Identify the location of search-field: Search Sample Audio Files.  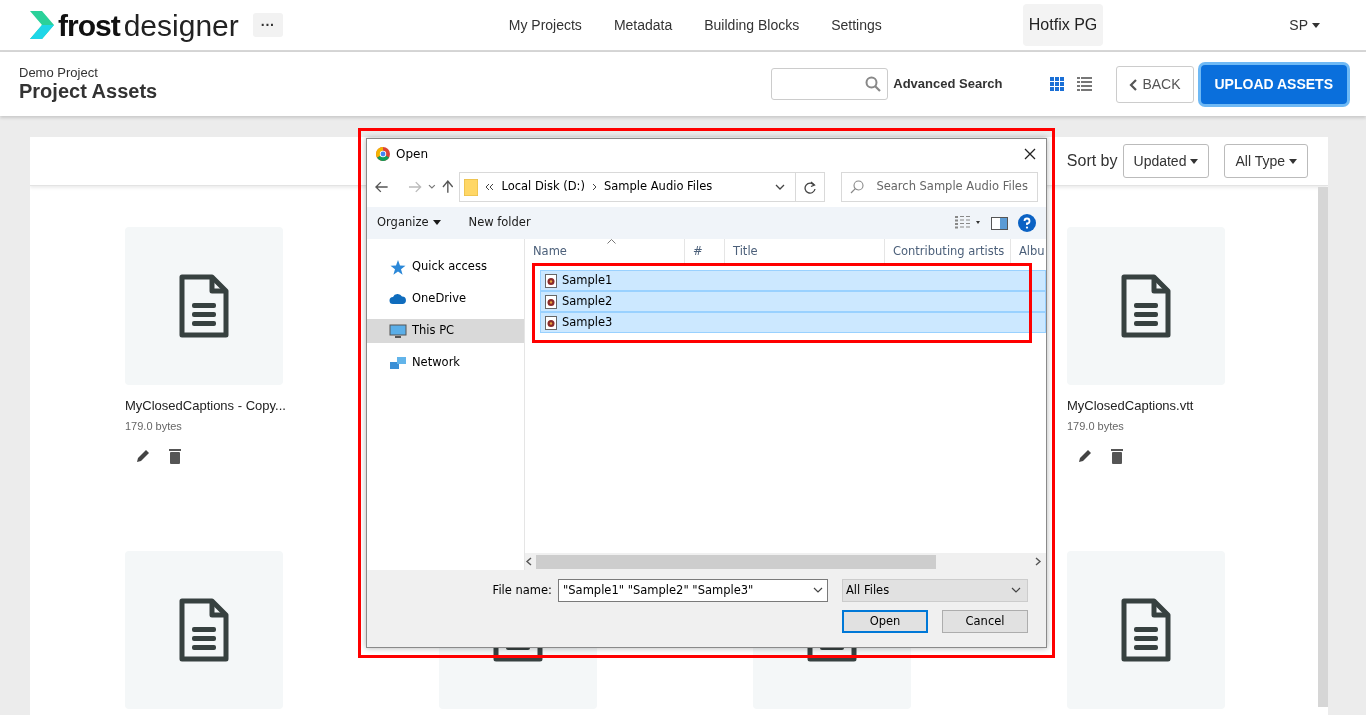
(939, 187).